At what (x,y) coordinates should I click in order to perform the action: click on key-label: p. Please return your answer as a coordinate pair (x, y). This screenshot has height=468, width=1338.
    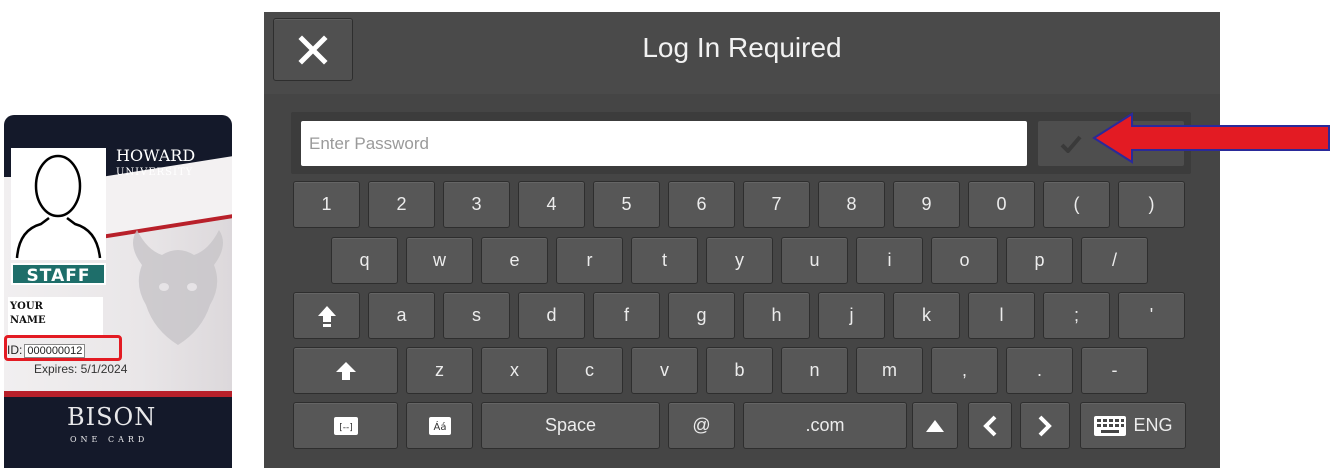
    Looking at the image, I should click on (1039, 260).